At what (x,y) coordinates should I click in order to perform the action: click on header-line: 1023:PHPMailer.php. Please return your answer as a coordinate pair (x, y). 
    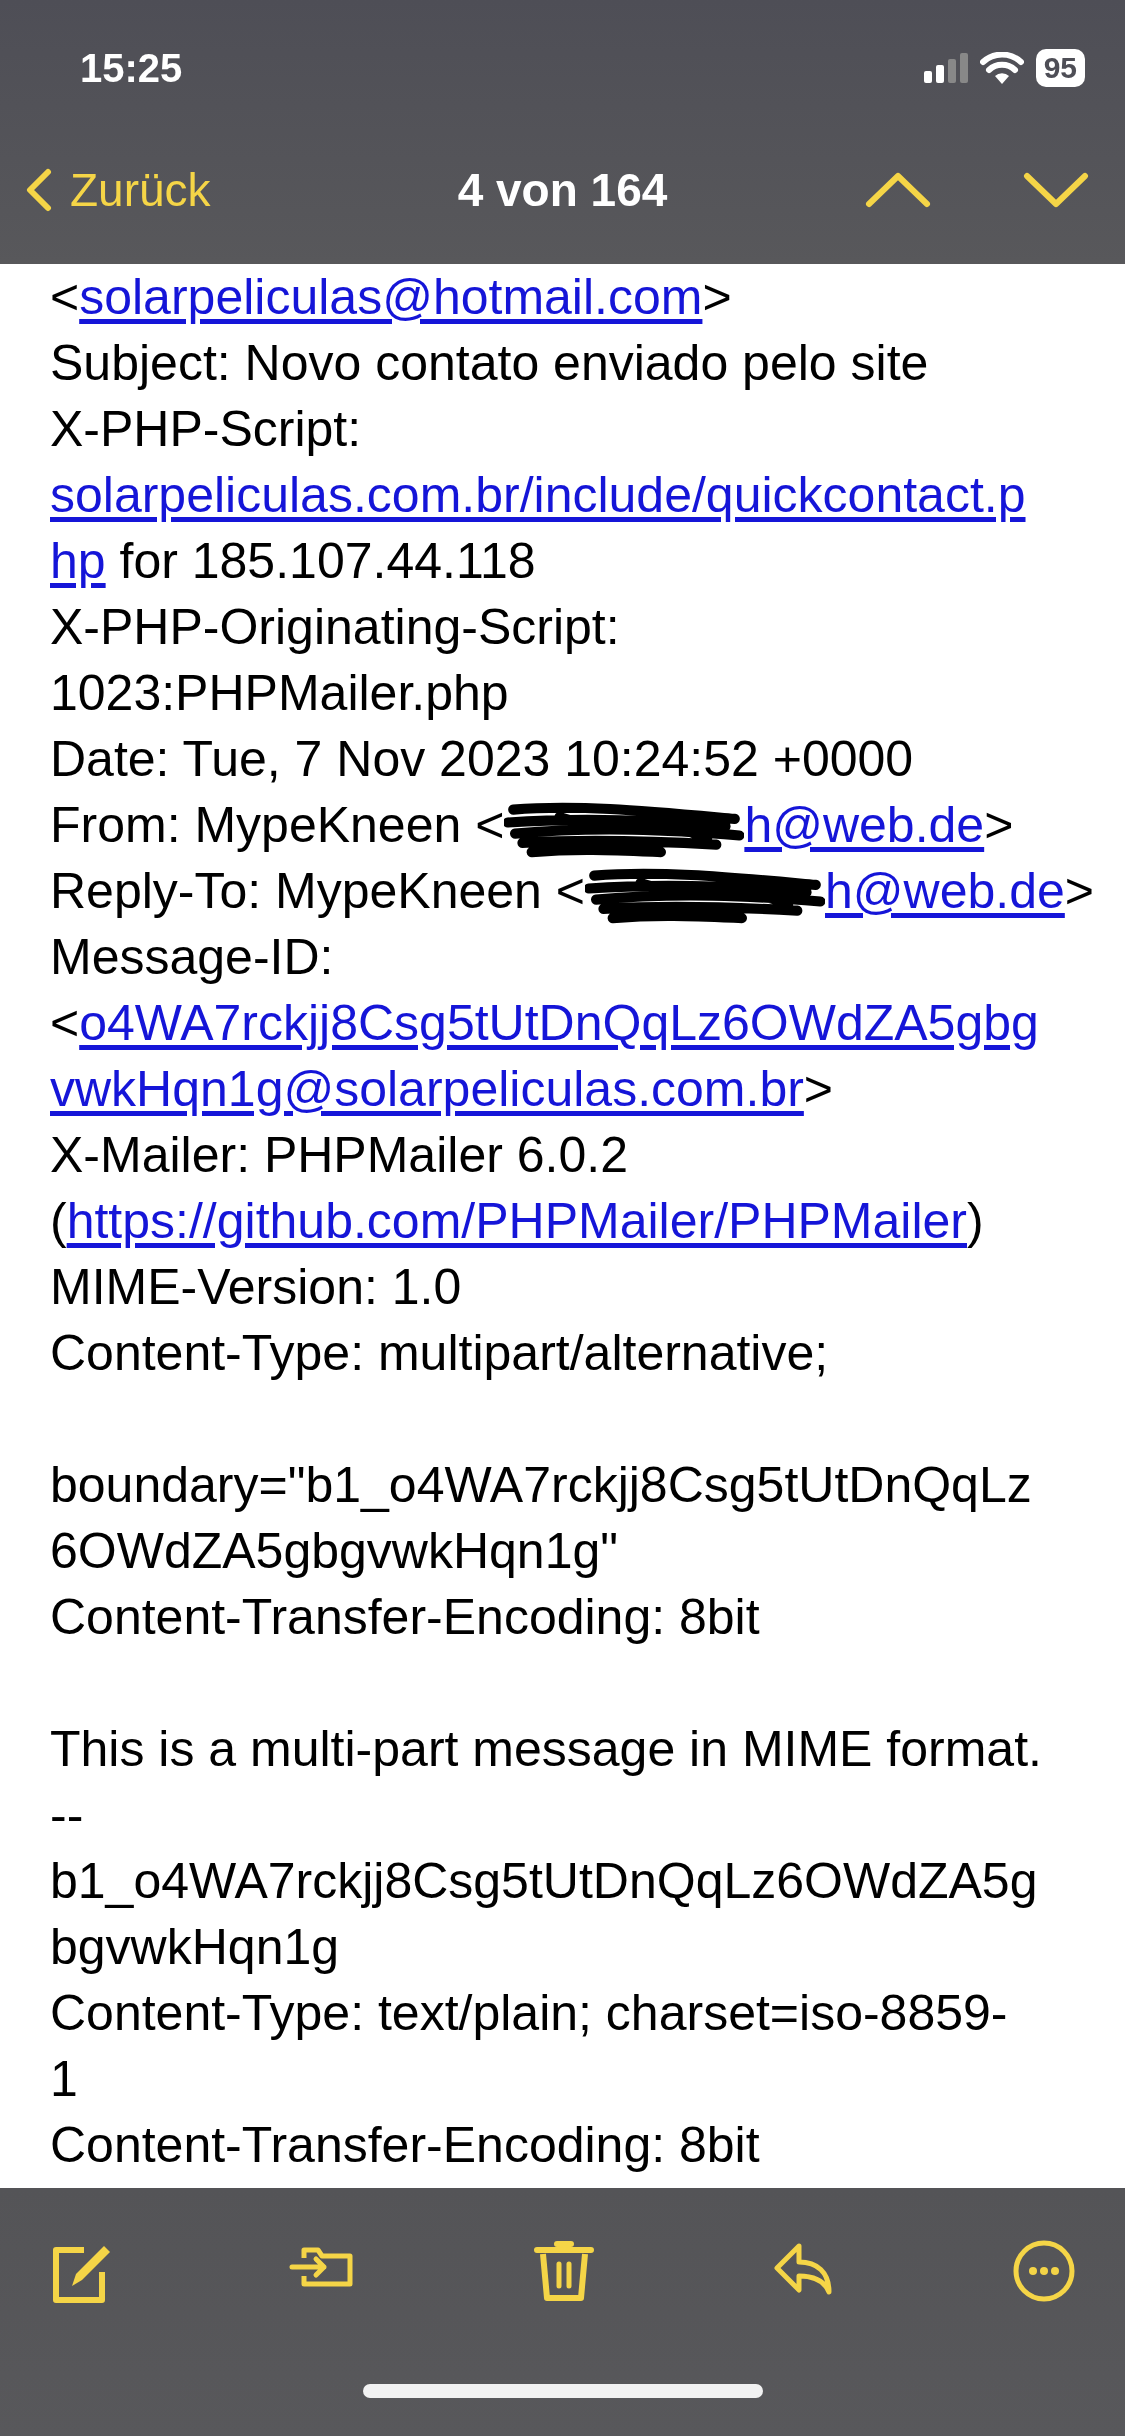
    Looking at the image, I should click on (280, 693).